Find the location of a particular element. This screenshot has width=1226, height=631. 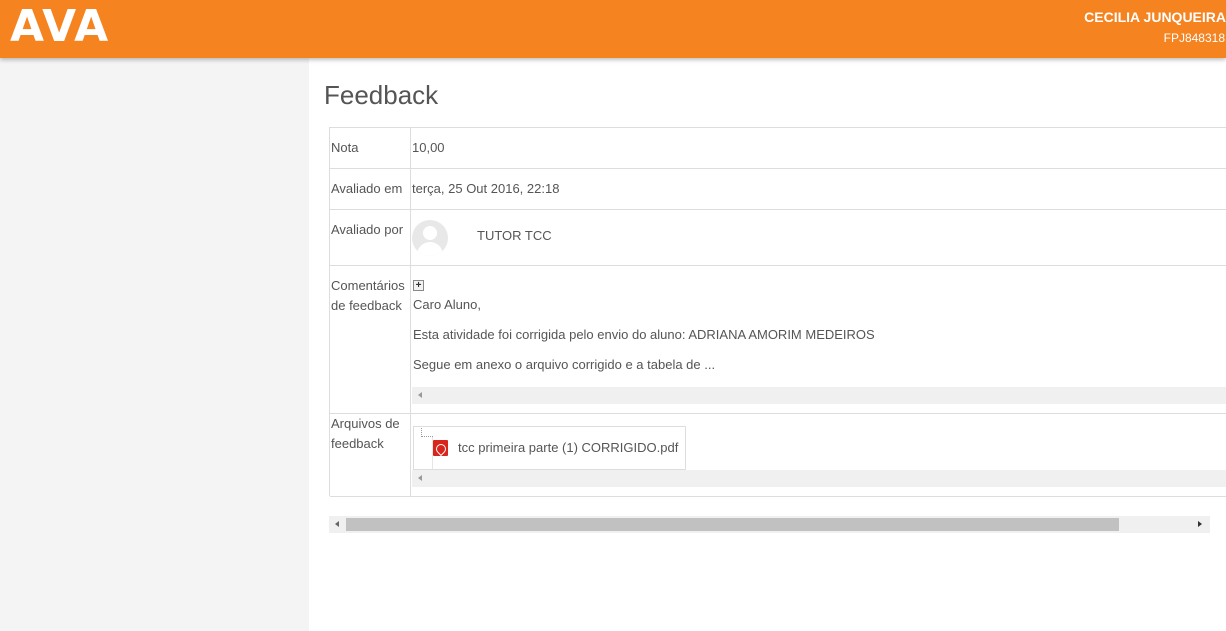

avatar is located at coordinates (430, 238).